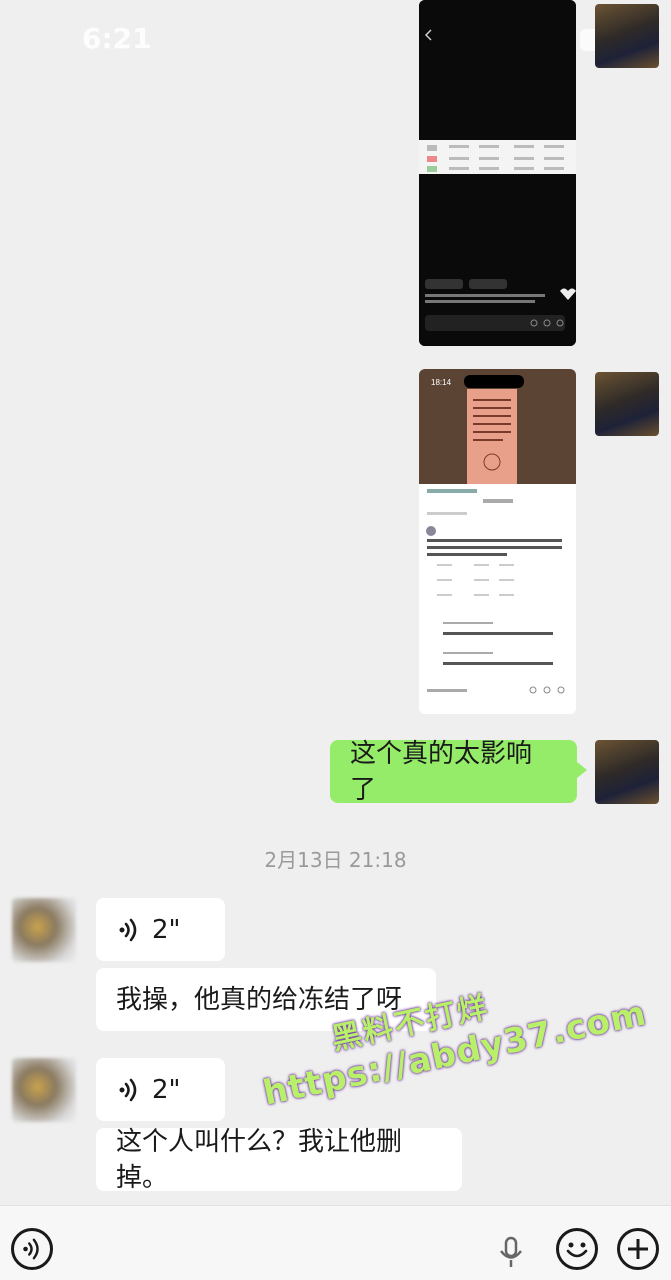 The image size is (671, 1280). I want to click on outgoing-message-text: 这个真的太影响了, so click(441, 771).